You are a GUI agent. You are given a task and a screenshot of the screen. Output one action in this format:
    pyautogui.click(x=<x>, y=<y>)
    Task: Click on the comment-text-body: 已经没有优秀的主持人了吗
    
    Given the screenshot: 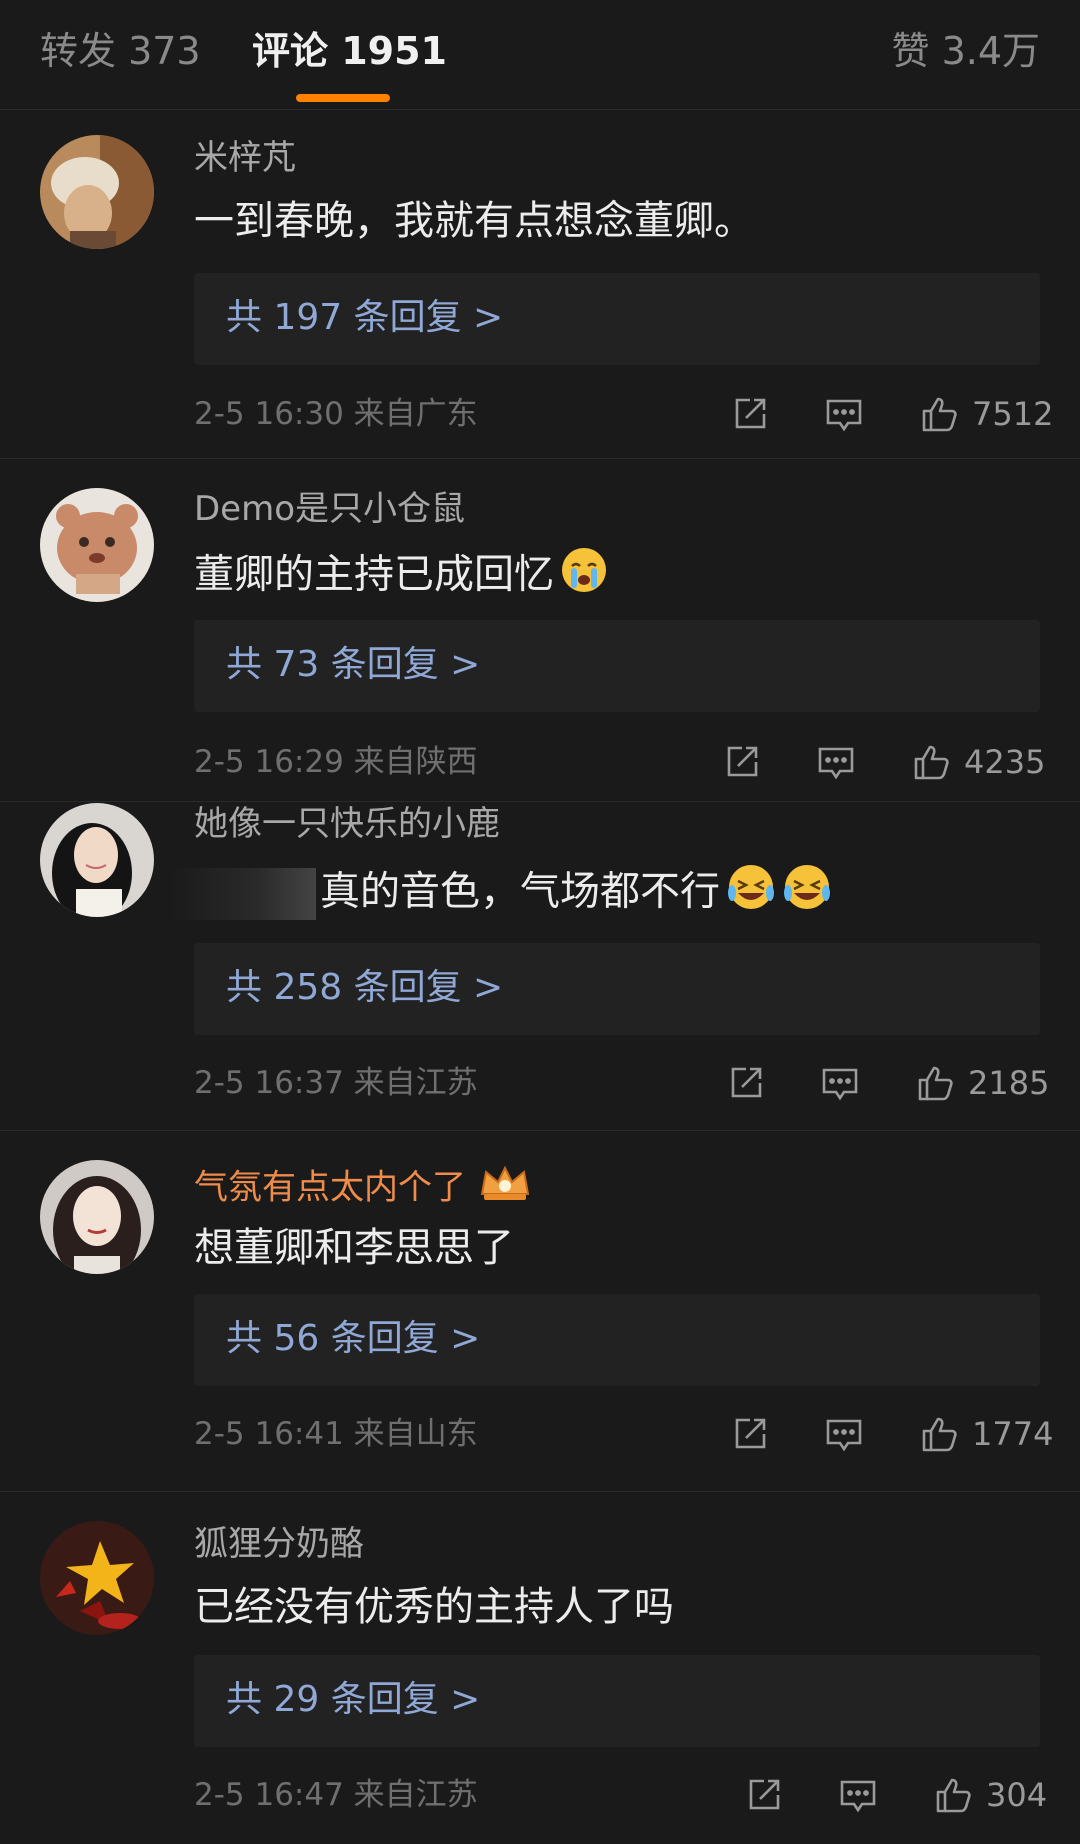 What is the action you would take?
    pyautogui.click(x=434, y=1607)
    